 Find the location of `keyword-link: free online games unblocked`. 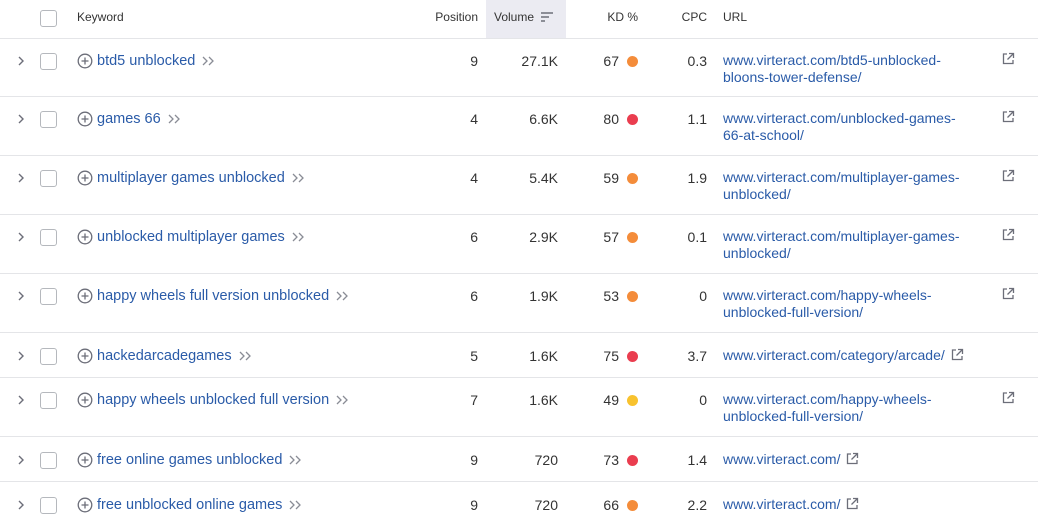

keyword-link: free online games unblocked is located at coordinates (189, 460).